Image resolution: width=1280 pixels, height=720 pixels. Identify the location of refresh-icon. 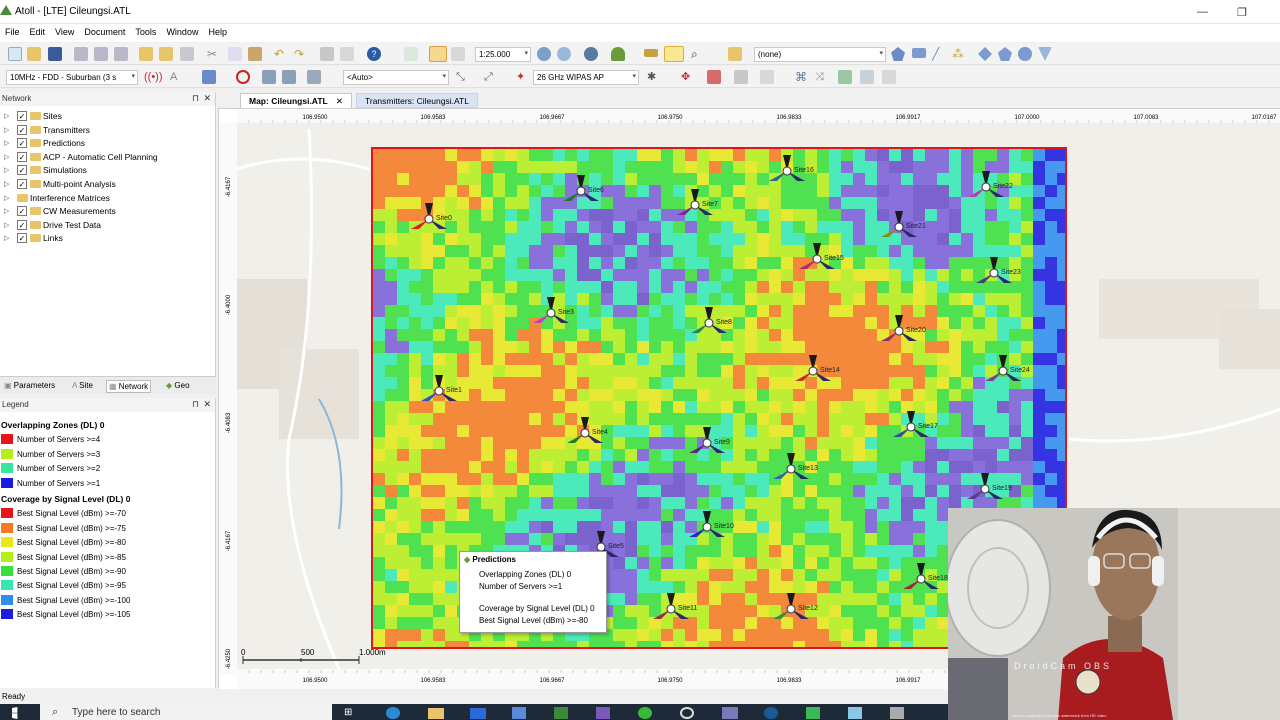
(411, 54).